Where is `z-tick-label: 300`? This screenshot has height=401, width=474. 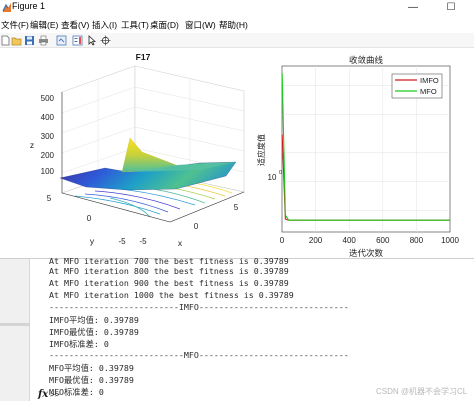 z-tick-label: 300 is located at coordinates (48, 136).